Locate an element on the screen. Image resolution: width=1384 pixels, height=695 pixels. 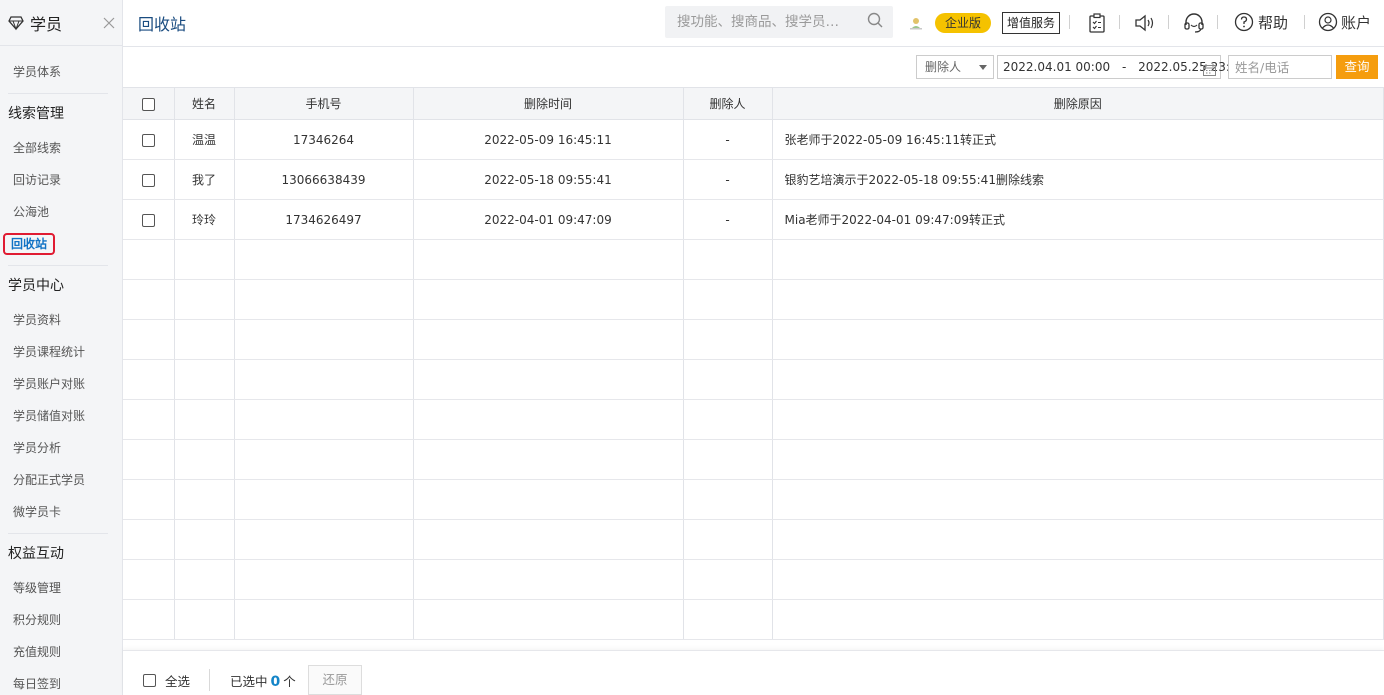
value-added-services-button: 增值服务 is located at coordinates (1031, 23).